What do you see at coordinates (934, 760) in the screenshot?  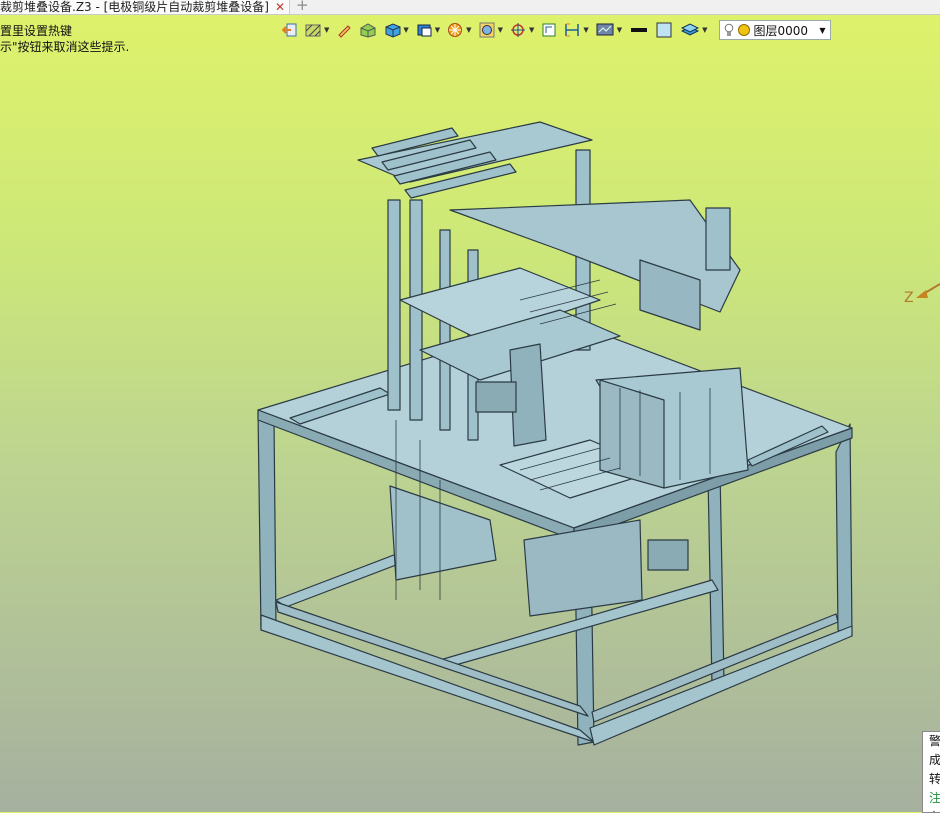 I see `message-line: 成` at bounding box center [934, 760].